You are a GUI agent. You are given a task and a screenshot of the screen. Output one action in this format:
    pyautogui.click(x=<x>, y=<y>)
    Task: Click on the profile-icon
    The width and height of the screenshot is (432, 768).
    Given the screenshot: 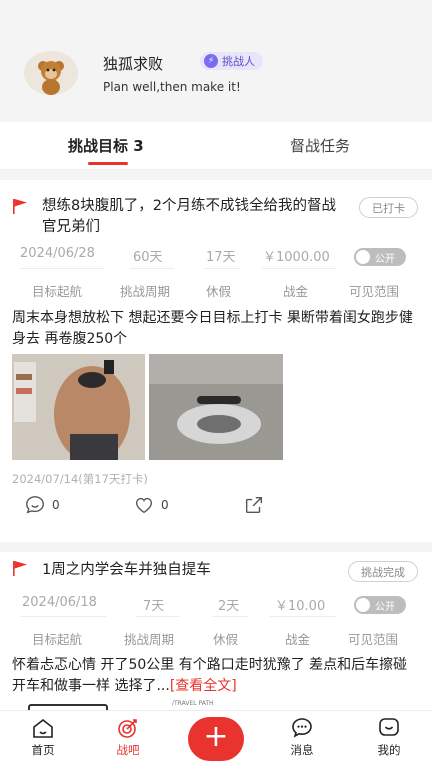 What is the action you would take?
    pyautogui.click(x=389, y=727)
    